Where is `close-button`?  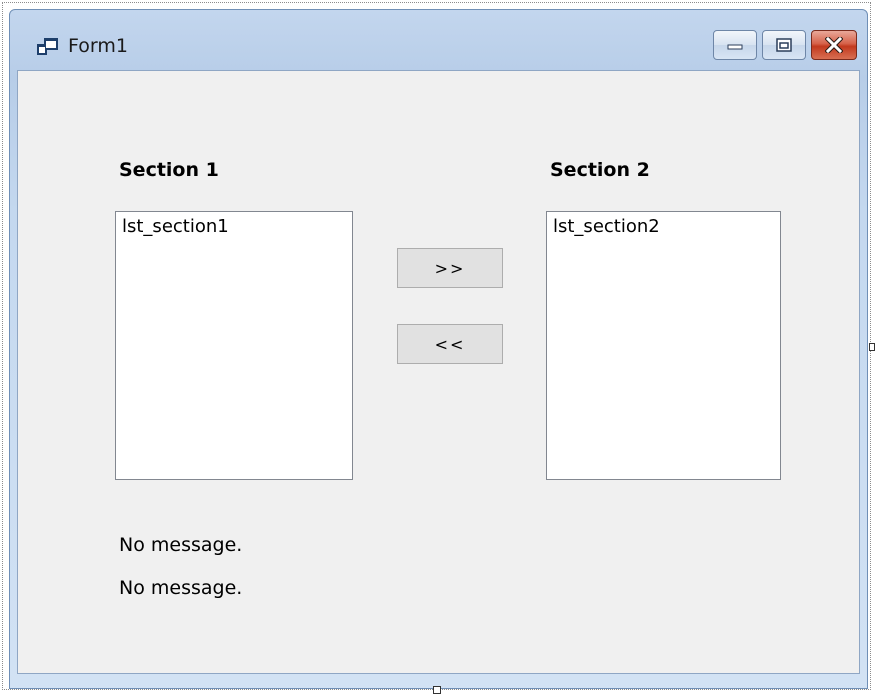
close-button is located at coordinates (834, 45).